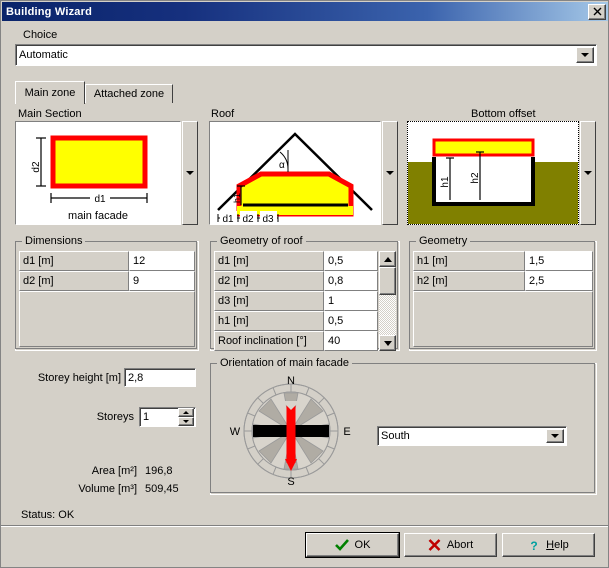 The image size is (609, 568). Describe the element at coordinates (228, 219) in the screenshot. I see `roof-d1-label: d1` at that location.